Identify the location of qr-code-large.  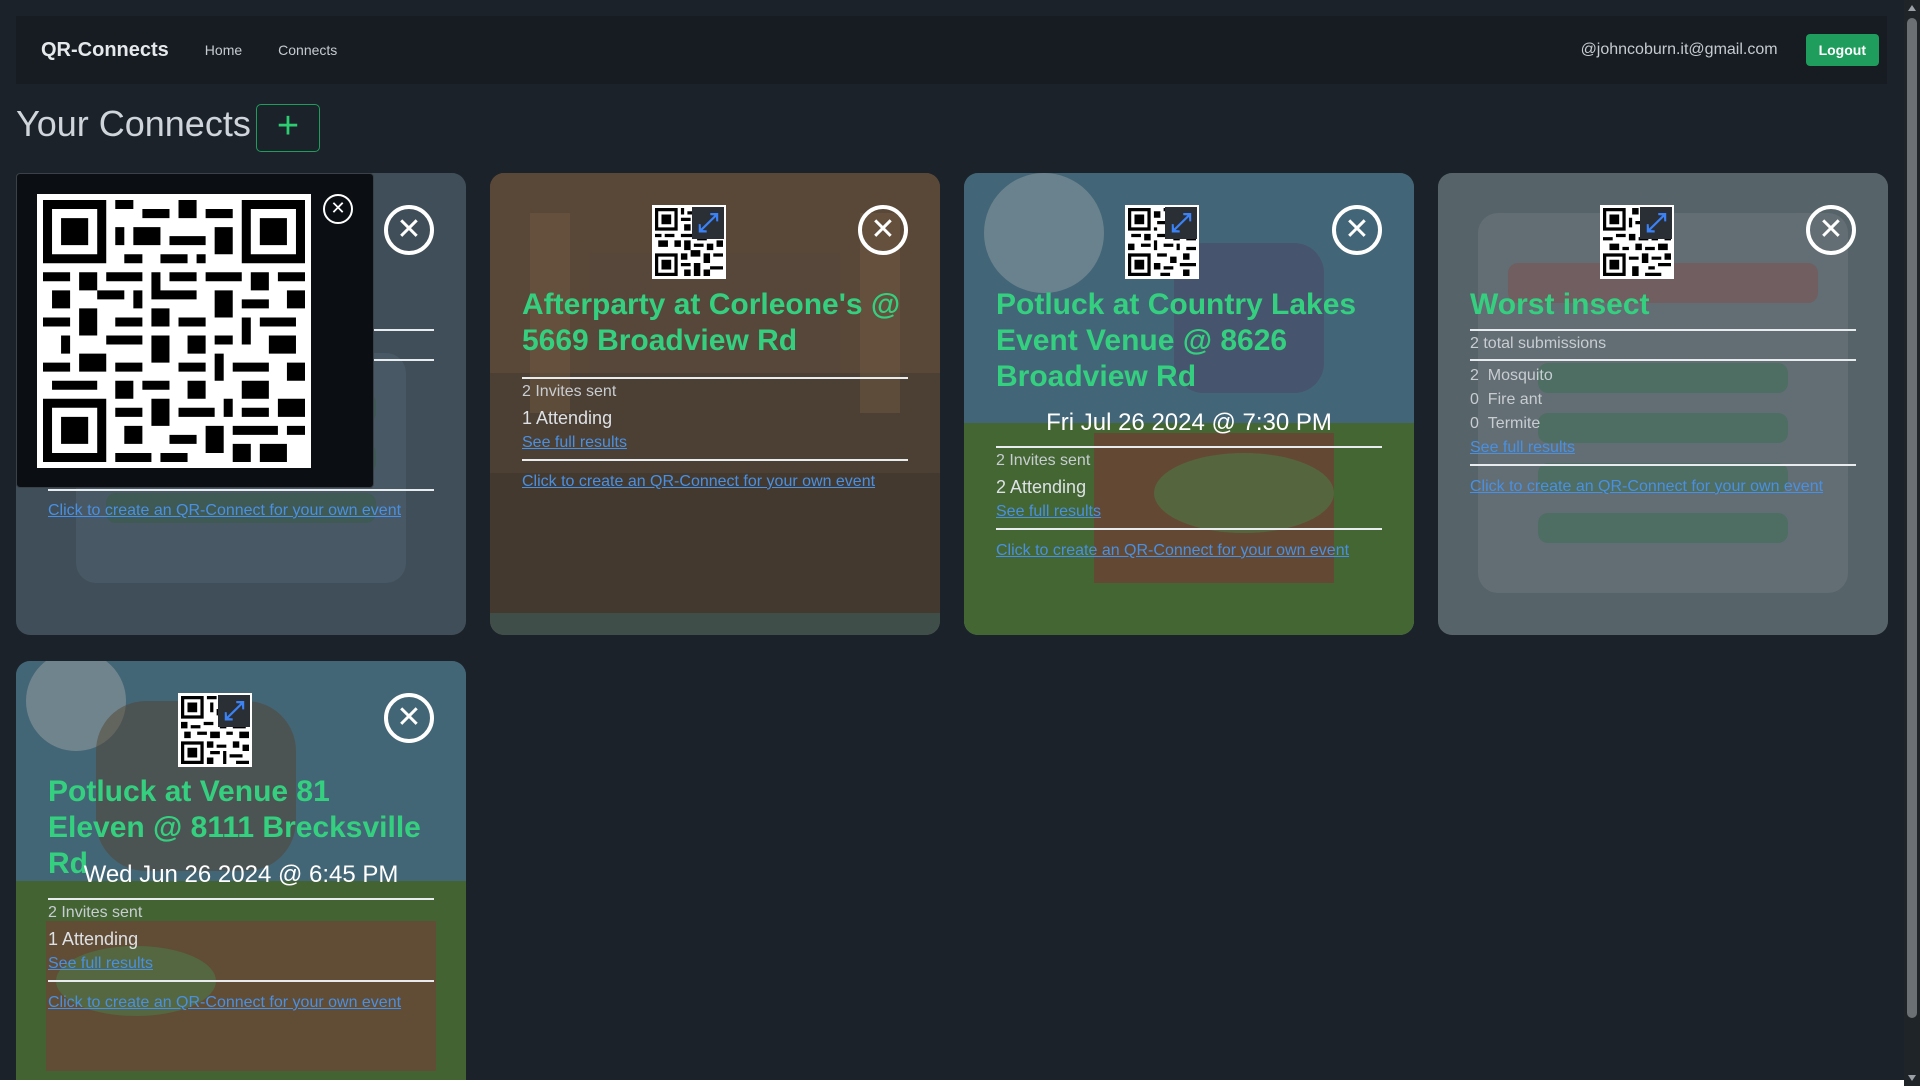
(174, 331).